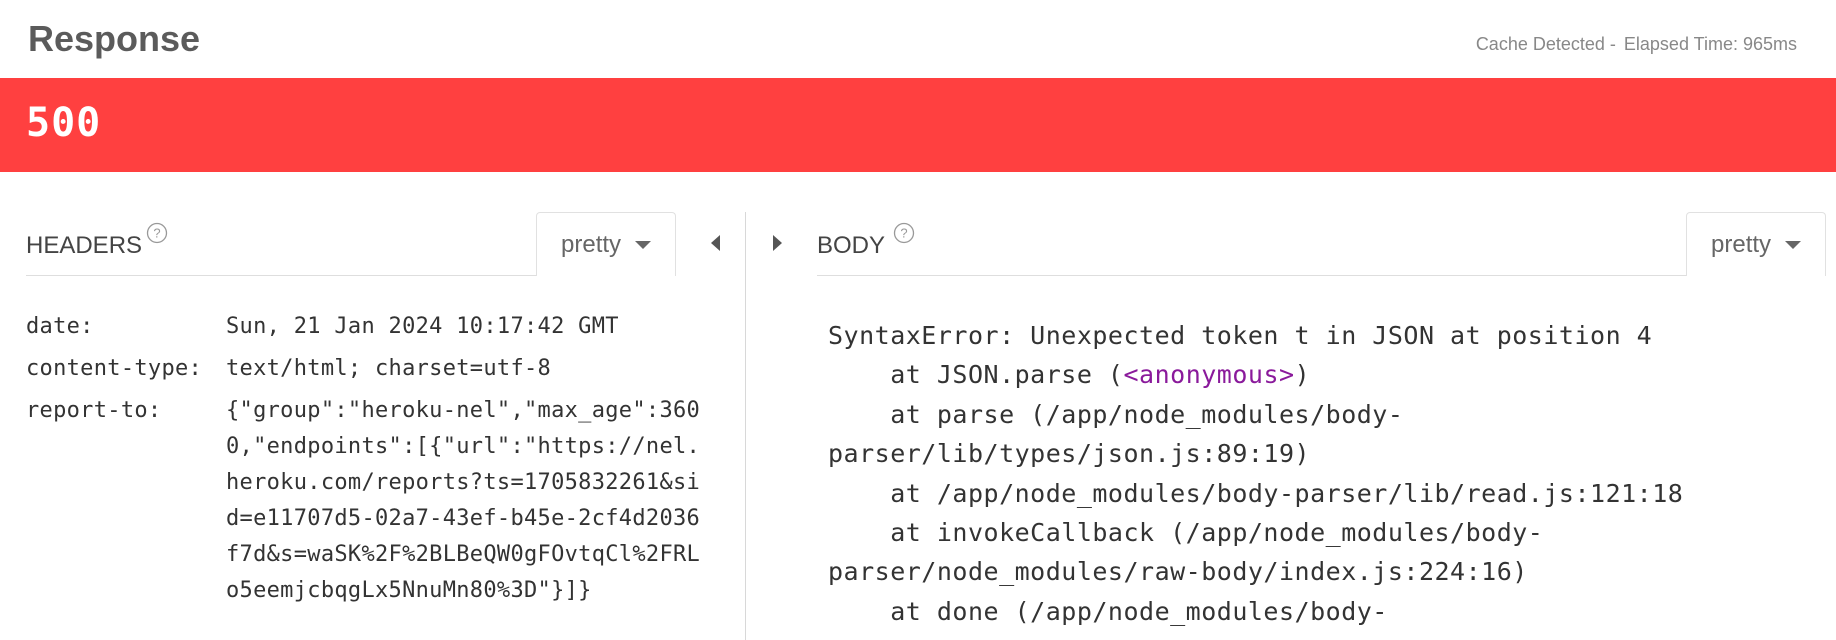 Image resolution: width=1836 pixels, height=640 pixels. What do you see at coordinates (60, 326) in the screenshot?
I see `header-key: date:` at bounding box center [60, 326].